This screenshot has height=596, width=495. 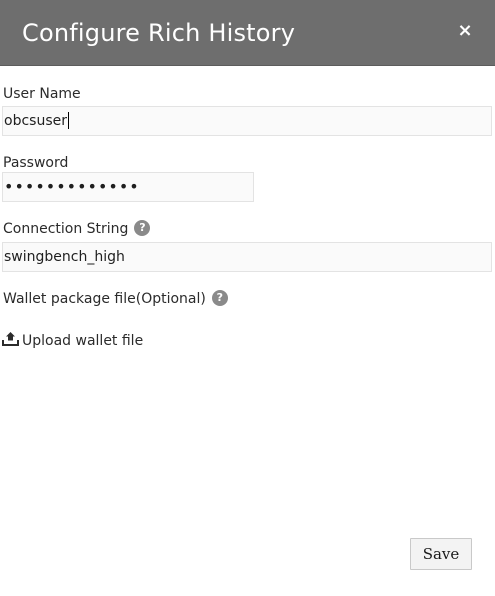 What do you see at coordinates (441, 554) in the screenshot?
I see `save-button: Save` at bounding box center [441, 554].